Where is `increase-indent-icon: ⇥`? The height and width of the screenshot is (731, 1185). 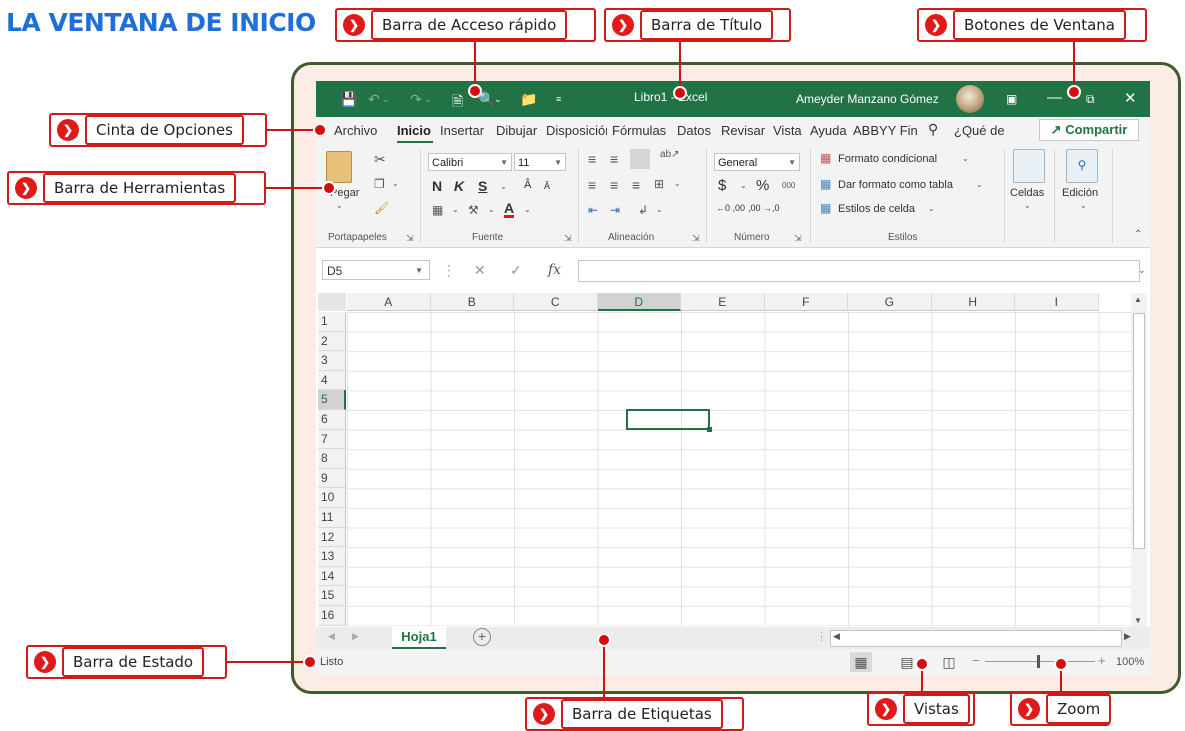 increase-indent-icon: ⇥ is located at coordinates (615, 210).